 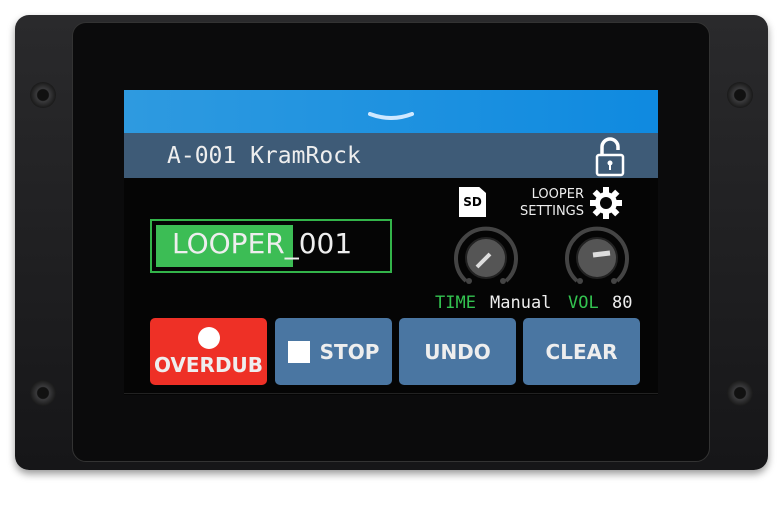 I want to click on file-name-selected: LOOPER, so click(x=228, y=243).